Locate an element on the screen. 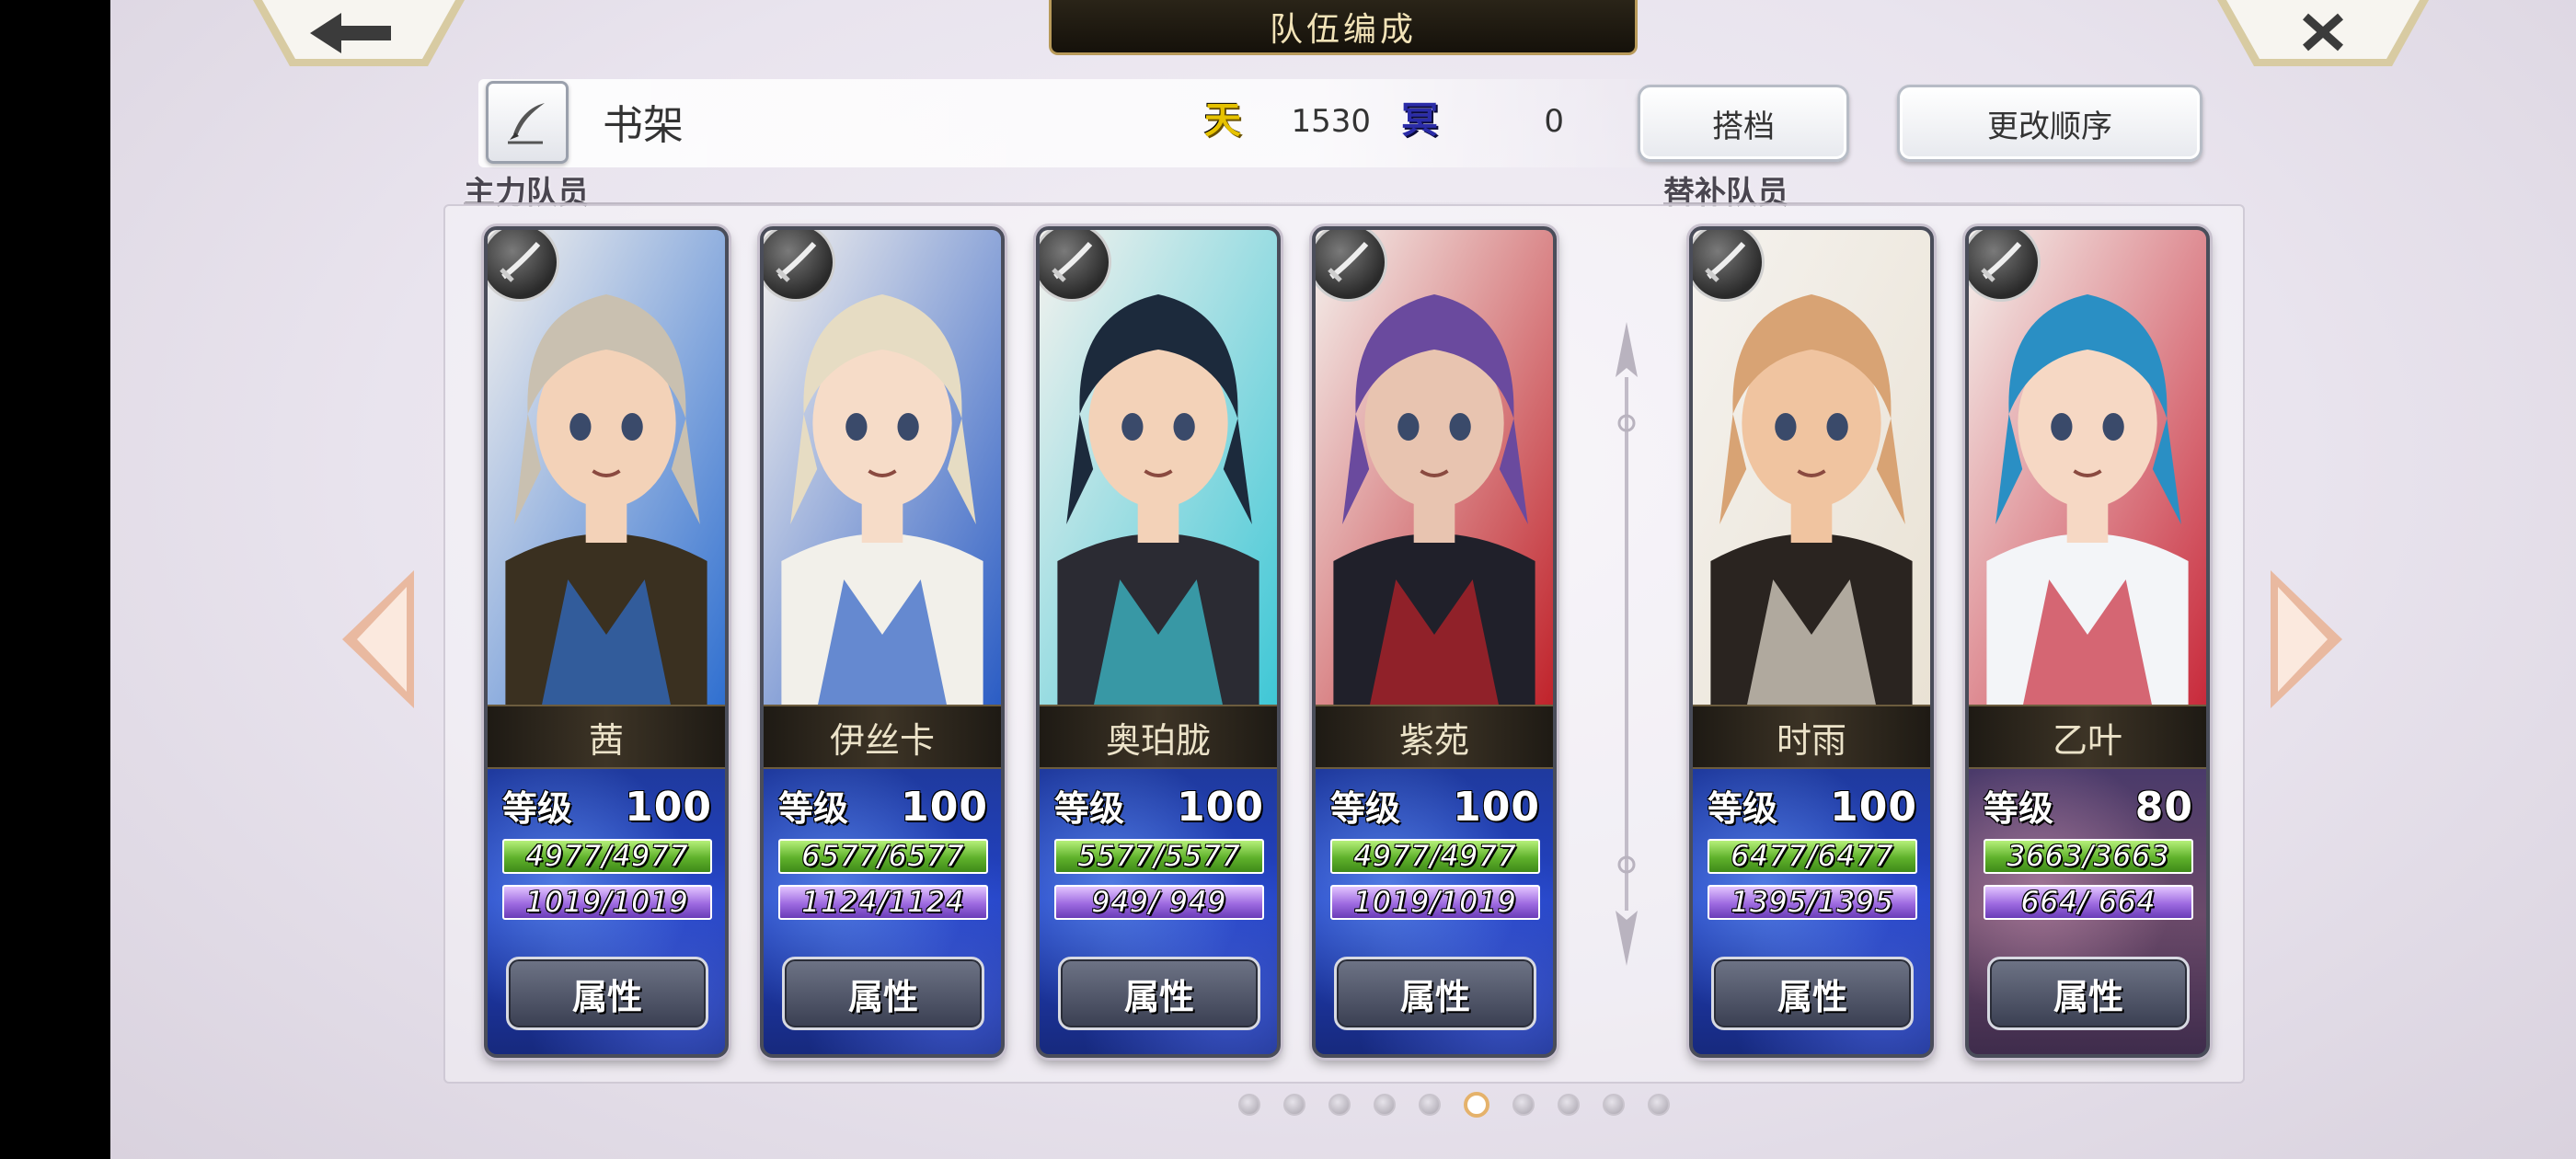  hp-bar: 6477/6477 is located at coordinates (1812, 856).